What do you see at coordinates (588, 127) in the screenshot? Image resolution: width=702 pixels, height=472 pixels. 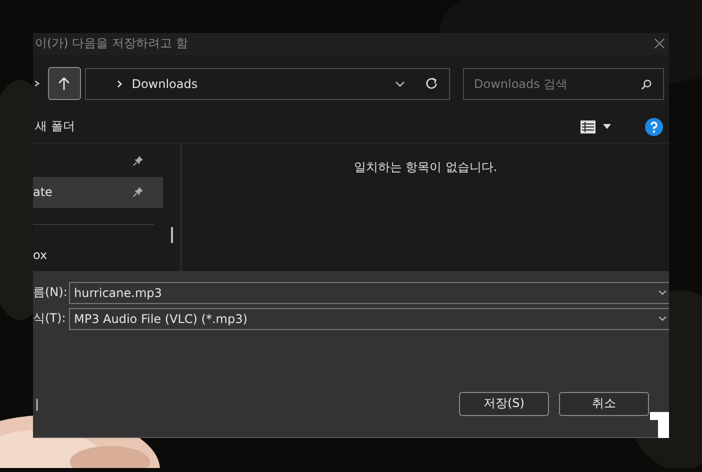 I see `view-icon` at bounding box center [588, 127].